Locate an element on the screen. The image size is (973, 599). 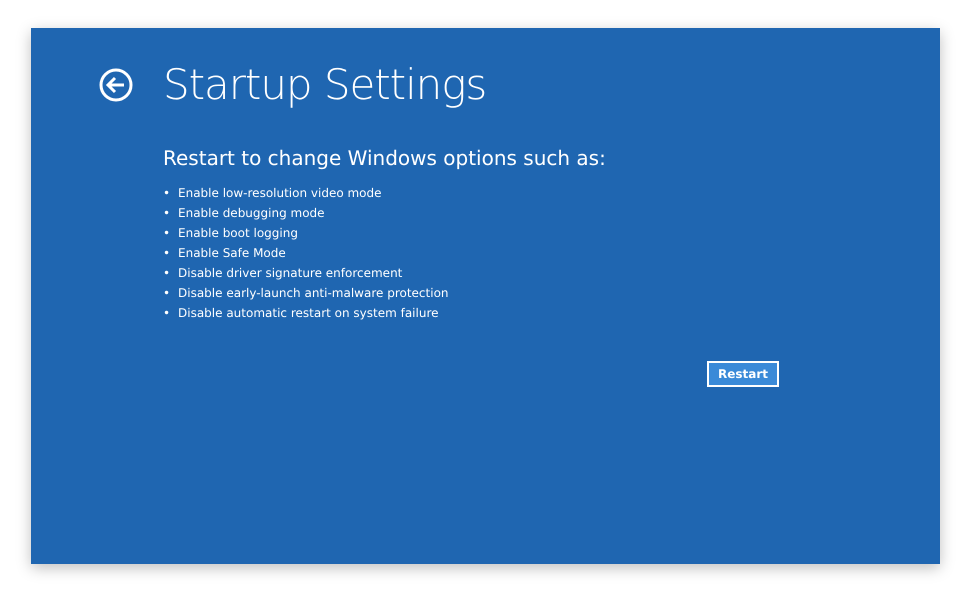
option-text: Disable driver signature enforcement is located at coordinates (290, 273).